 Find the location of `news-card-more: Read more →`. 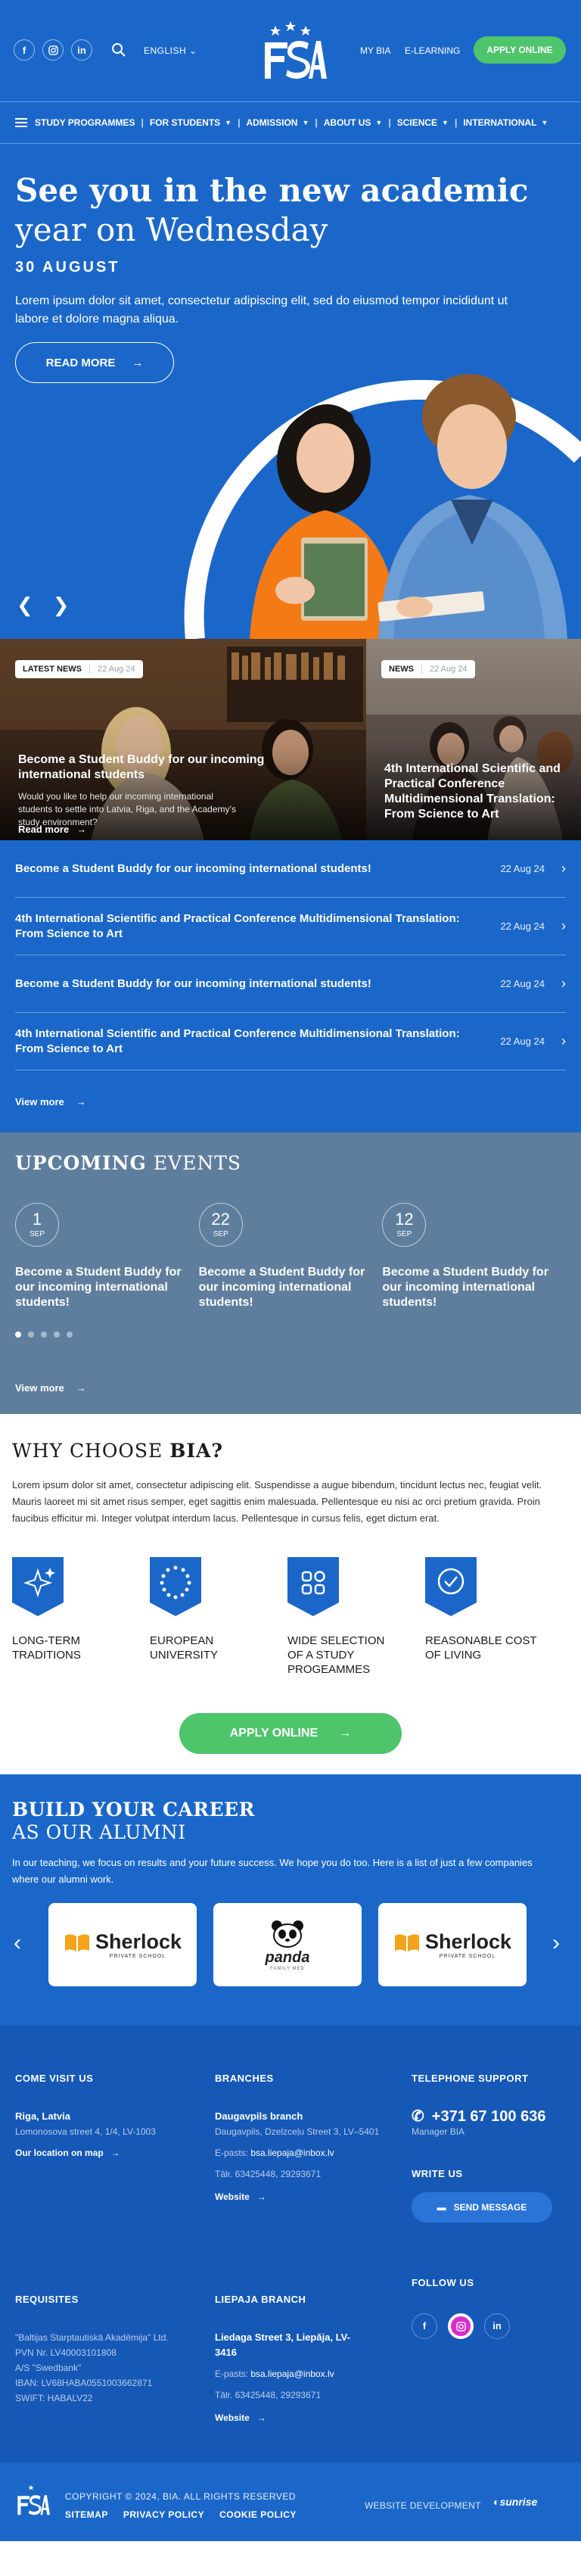

news-card-more: Read more → is located at coordinates (52, 829).